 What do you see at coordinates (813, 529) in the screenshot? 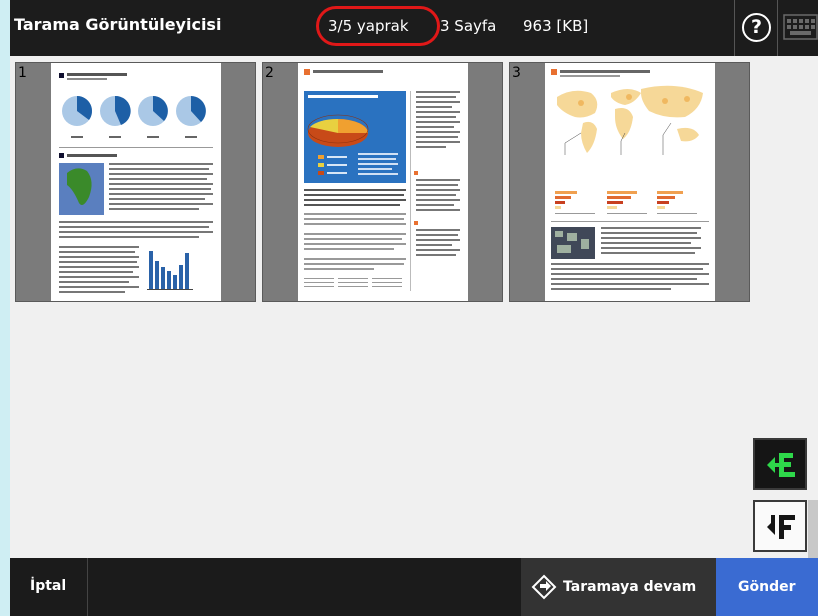
I see `scroll-track` at bounding box center [813, 529].